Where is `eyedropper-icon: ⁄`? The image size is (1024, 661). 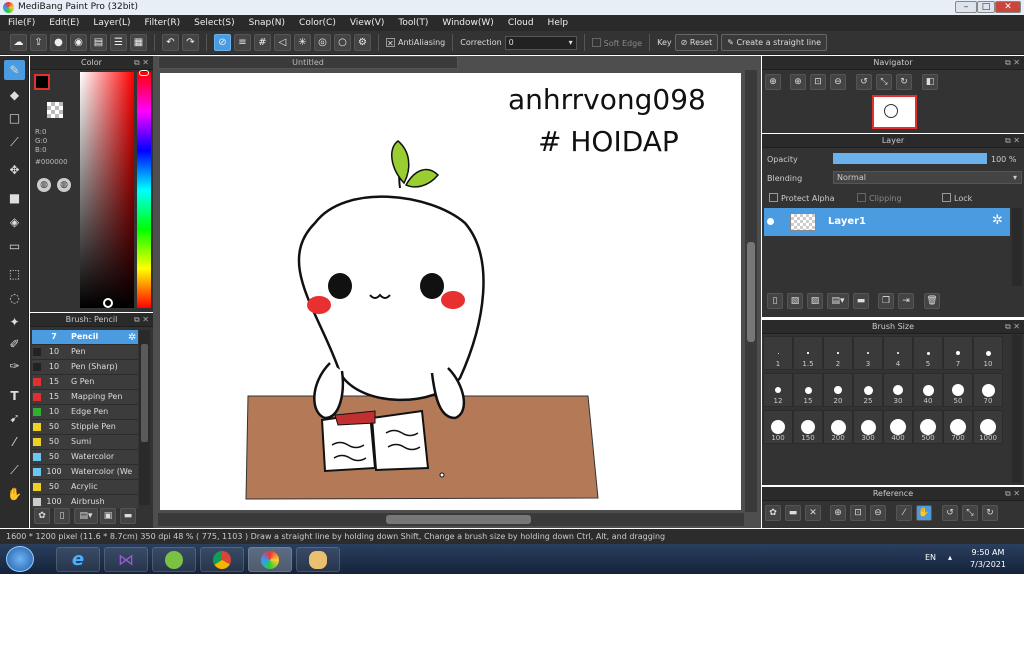 eyedropper-icon: ⁄ is located at coordinates (904, 513).